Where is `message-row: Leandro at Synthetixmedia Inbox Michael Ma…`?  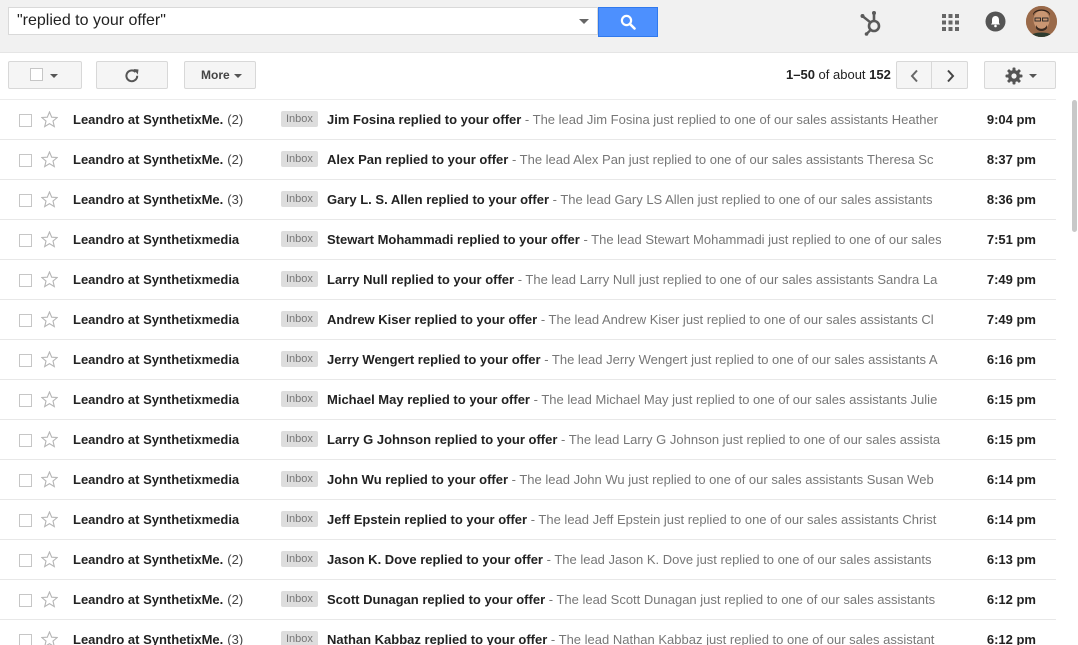
message-row: Leandro at Synthetixmedia Inbox Michael Ma… is located at coordinates (528, 400).